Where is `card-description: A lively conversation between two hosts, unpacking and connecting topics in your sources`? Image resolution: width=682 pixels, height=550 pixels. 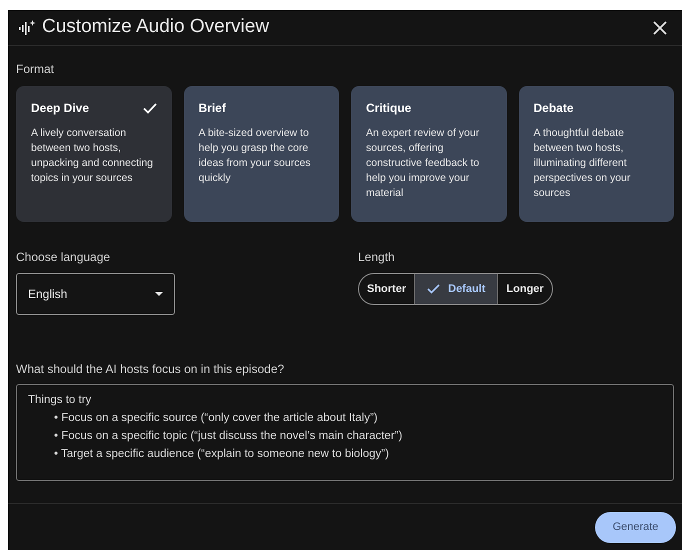 card-description: A lively conversation between two hosts, unpacking and connecting topics in your sources is located at coordinates (92, 156).